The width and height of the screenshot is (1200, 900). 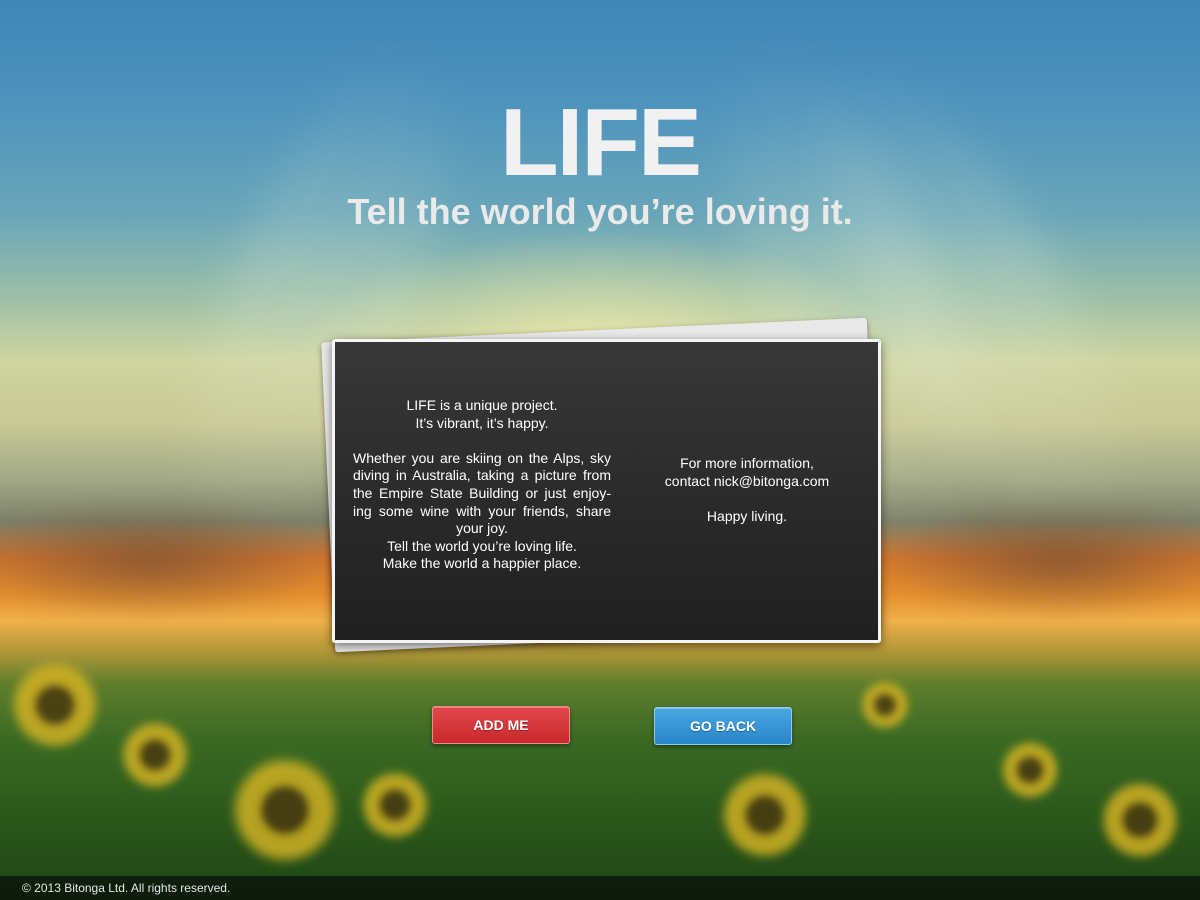 I want to click on go-back-button: GO BACK, so click(x=723, y=726).